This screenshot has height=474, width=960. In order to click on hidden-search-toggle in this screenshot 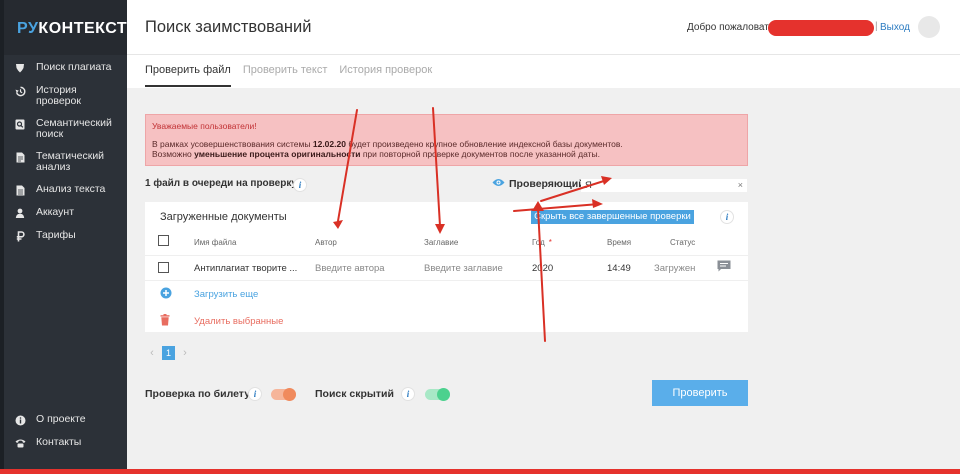, I will do `click(437, 394)`.